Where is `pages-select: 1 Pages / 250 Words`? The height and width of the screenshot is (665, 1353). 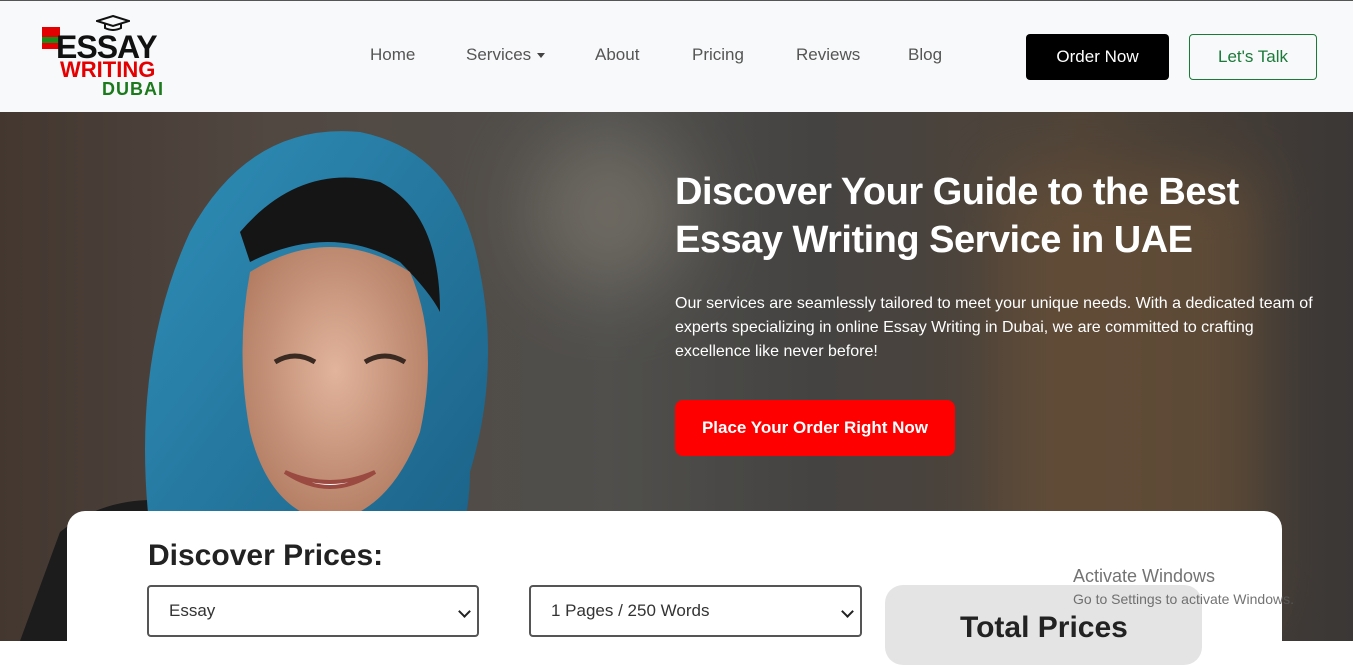
pages-select: 1 Pages / 250 Words is located at coordinates (695, 611).